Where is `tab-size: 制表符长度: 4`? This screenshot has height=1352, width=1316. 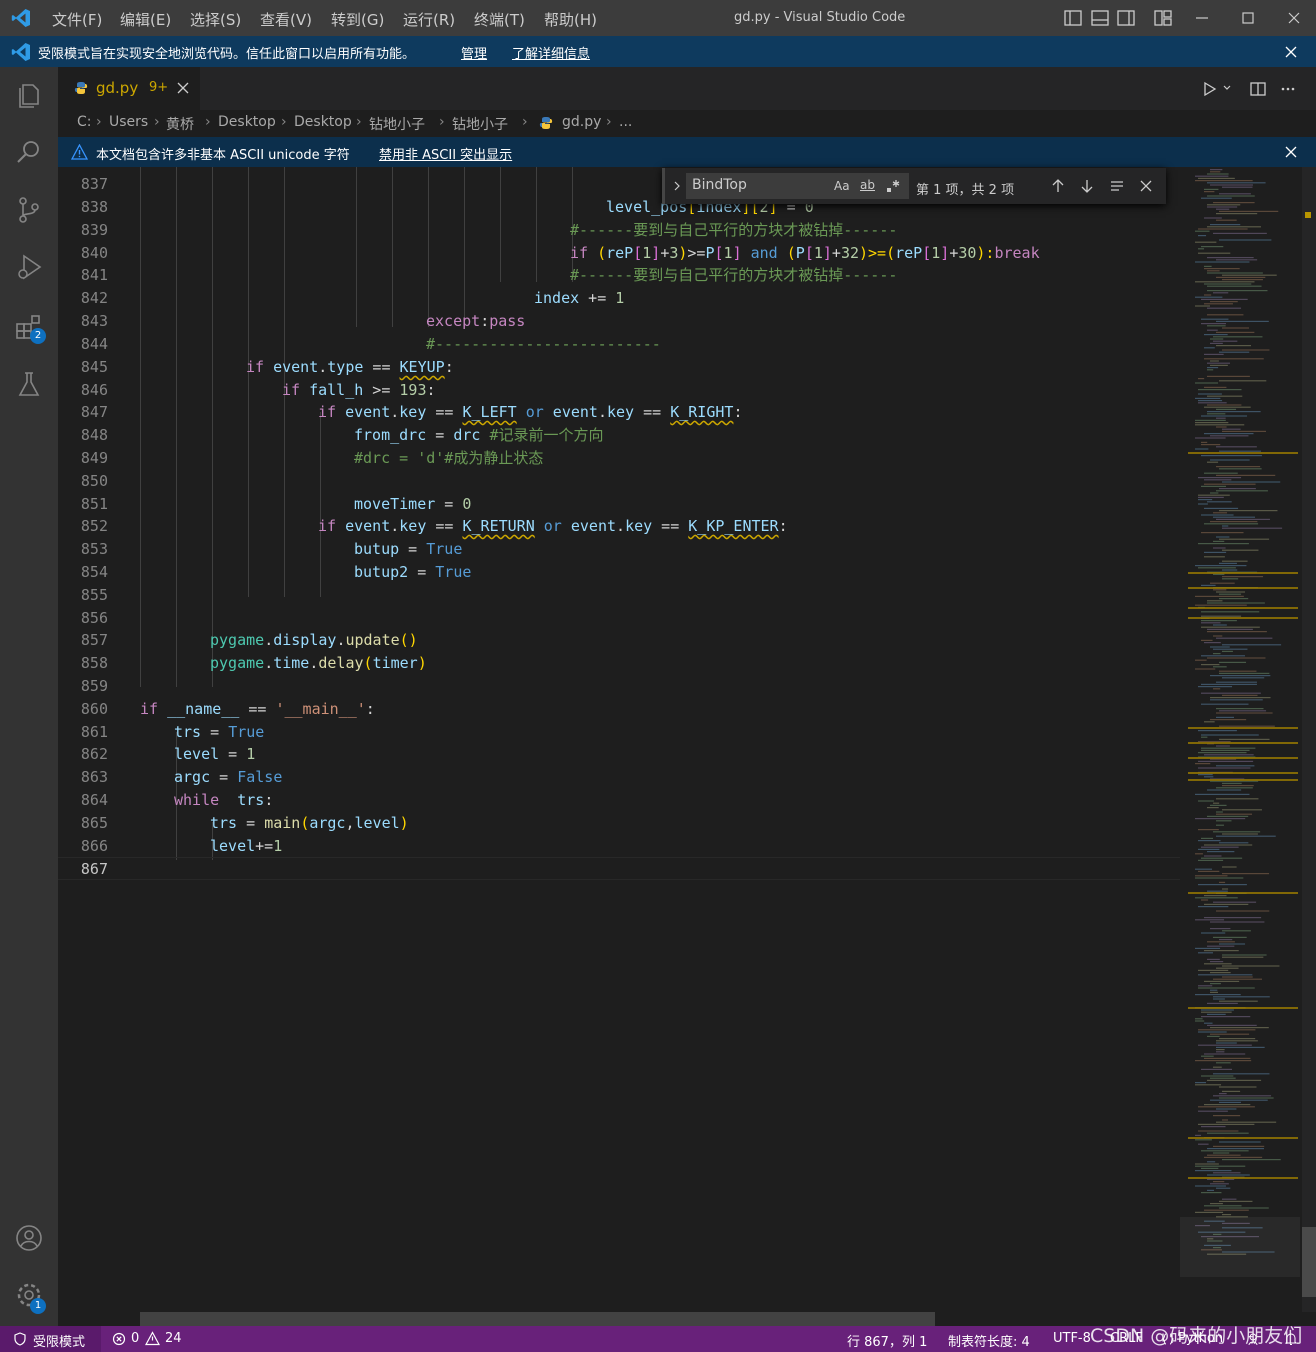
tab-size: 制表符长度: 4 is located at coordinates (989, 1340).